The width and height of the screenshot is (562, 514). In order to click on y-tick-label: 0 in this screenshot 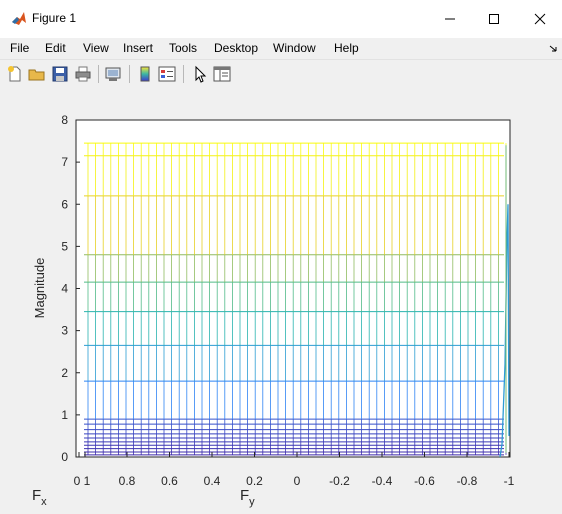, I will do `click(64, 457)`.